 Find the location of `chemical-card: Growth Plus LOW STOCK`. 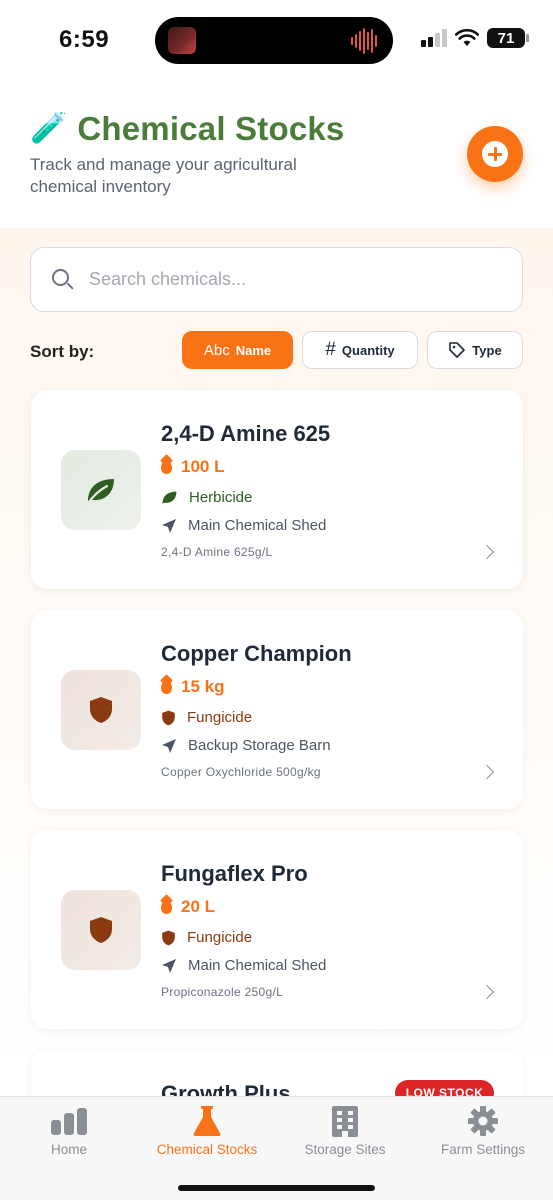

chemical-card: Growth Plus LOW STOCK is located at coordinates (277, 1073).